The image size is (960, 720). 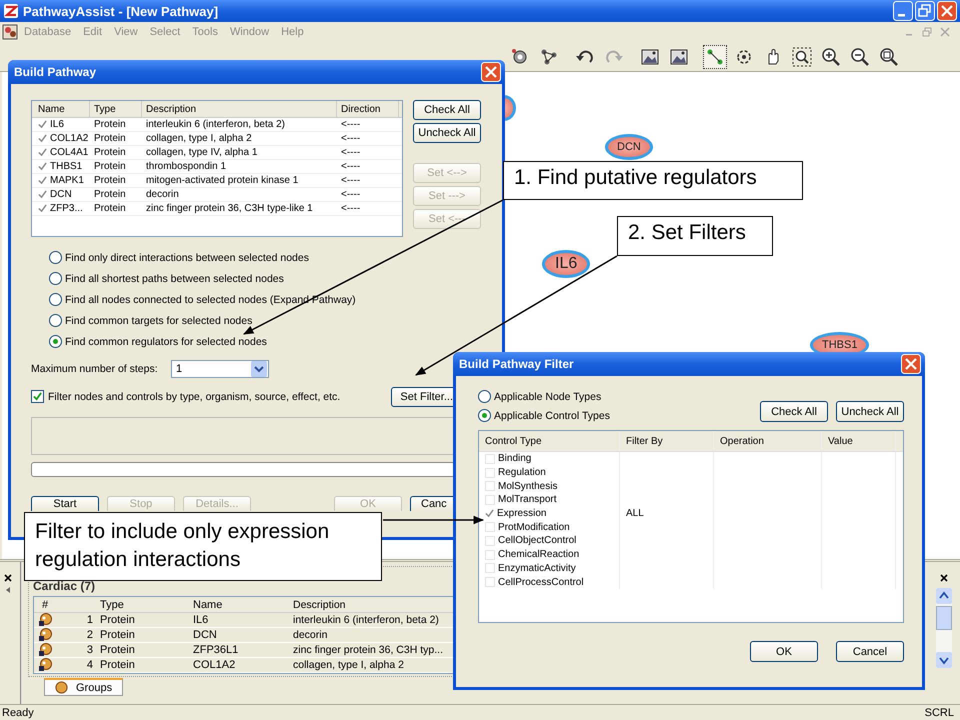 I want to click on dialog-title: Build Pathway, so click(x=55, y=72).